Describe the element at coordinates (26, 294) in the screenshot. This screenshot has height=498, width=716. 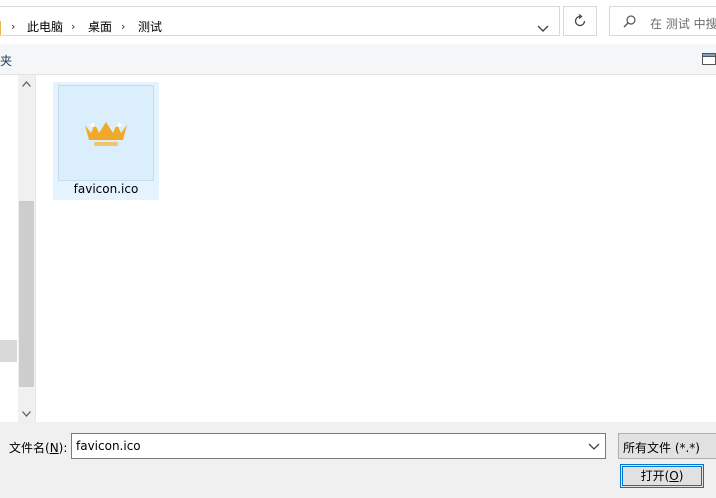
I see `scrollbar-thumb` at that location.